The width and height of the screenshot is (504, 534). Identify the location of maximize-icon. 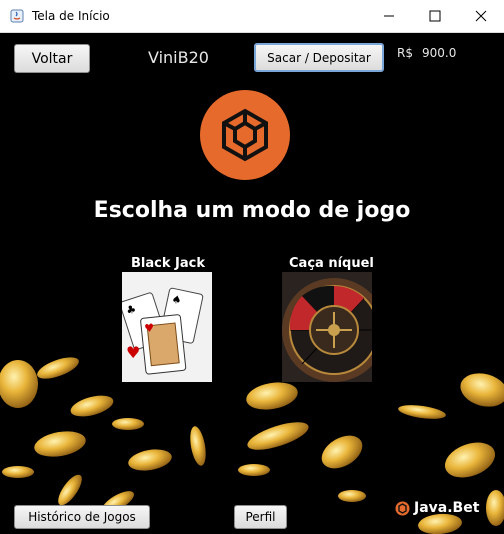
(435, 16).